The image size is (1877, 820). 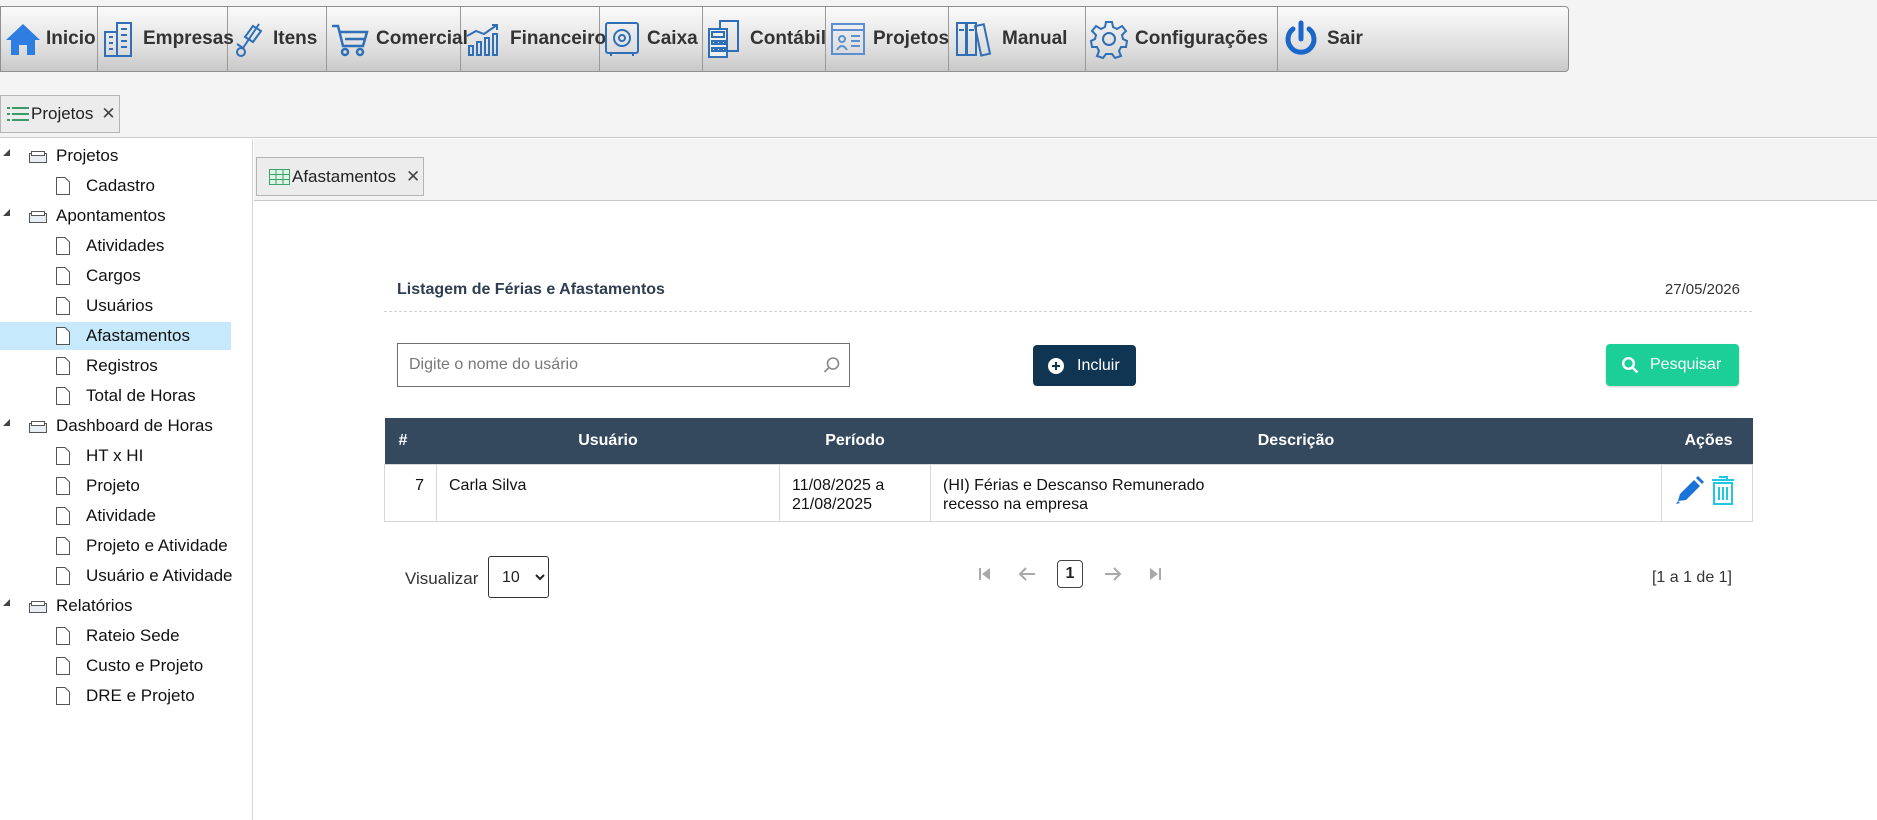 What do you see at coordinates (1672, 365) in the screenshot?
I see `search-button: Pesquisar` at bounding box center [1672, 365].